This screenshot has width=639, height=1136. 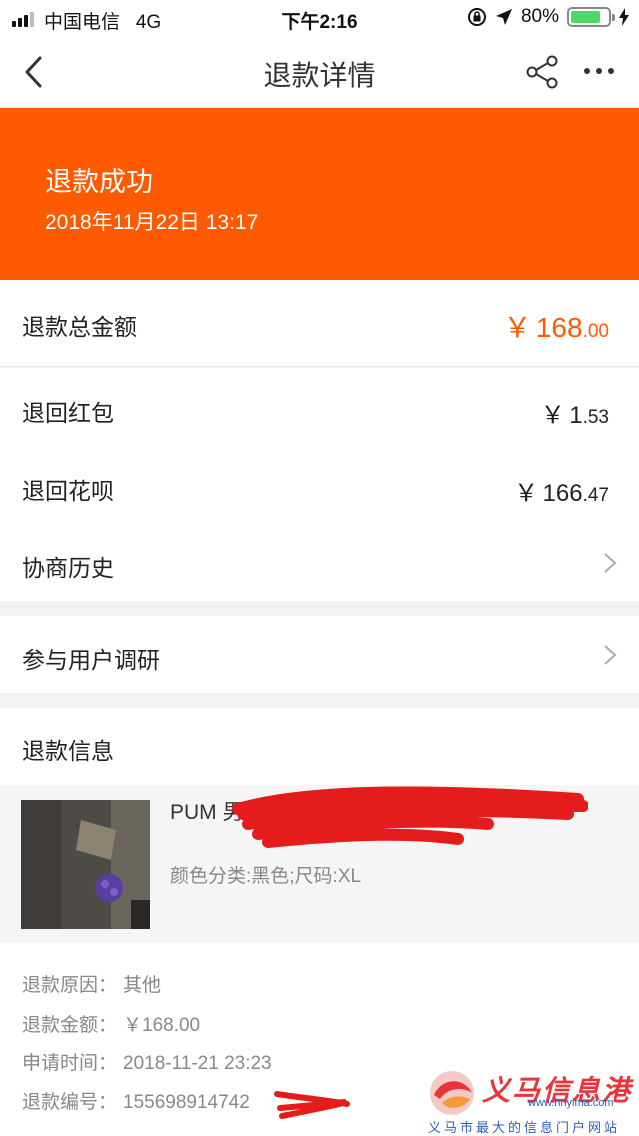 What do you see at coordinates (599, 71) in the screenshot?
I see `more-icon` at bounding box center [599, 71].